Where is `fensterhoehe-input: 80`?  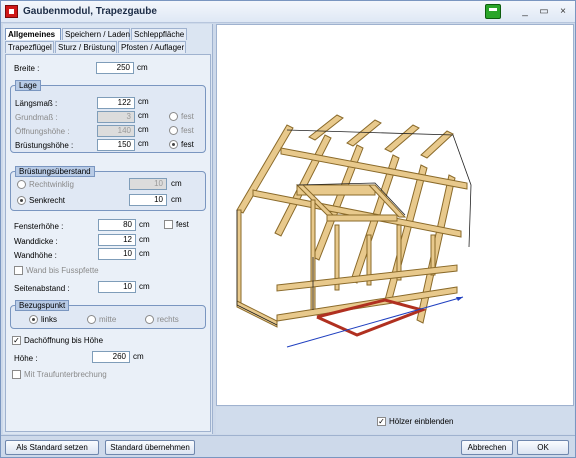 fensterhoehe-input: 80 is located at coordinates (117, 225).